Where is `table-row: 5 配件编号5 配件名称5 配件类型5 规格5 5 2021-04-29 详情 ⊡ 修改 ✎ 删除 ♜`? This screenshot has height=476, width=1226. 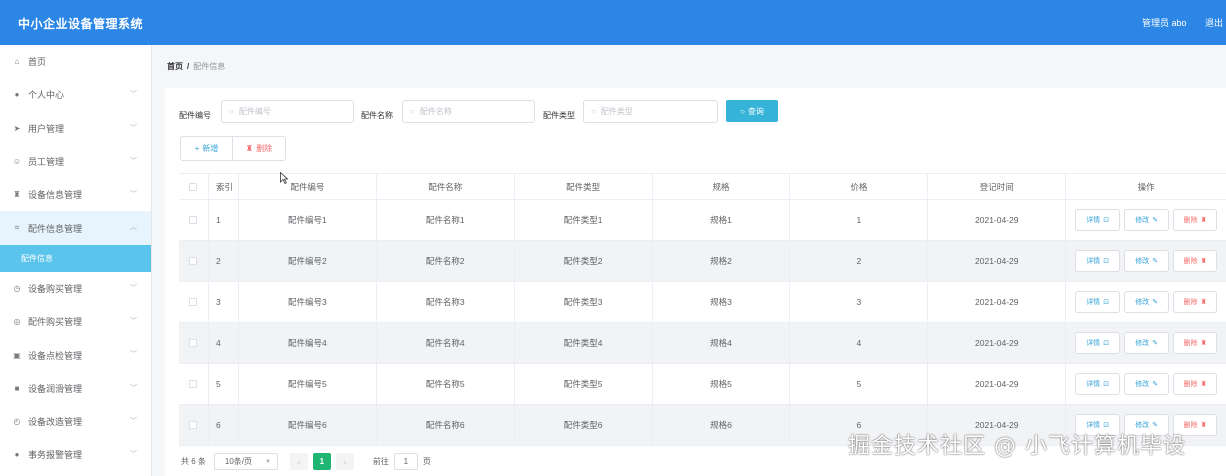 table-row: 5 配件编号5 配件名称5 配件类型5 规格5 5 2021-04-29 详情 ⊡ 修改 ✎ 删除 ♜ is located at coordinates (702, 384).